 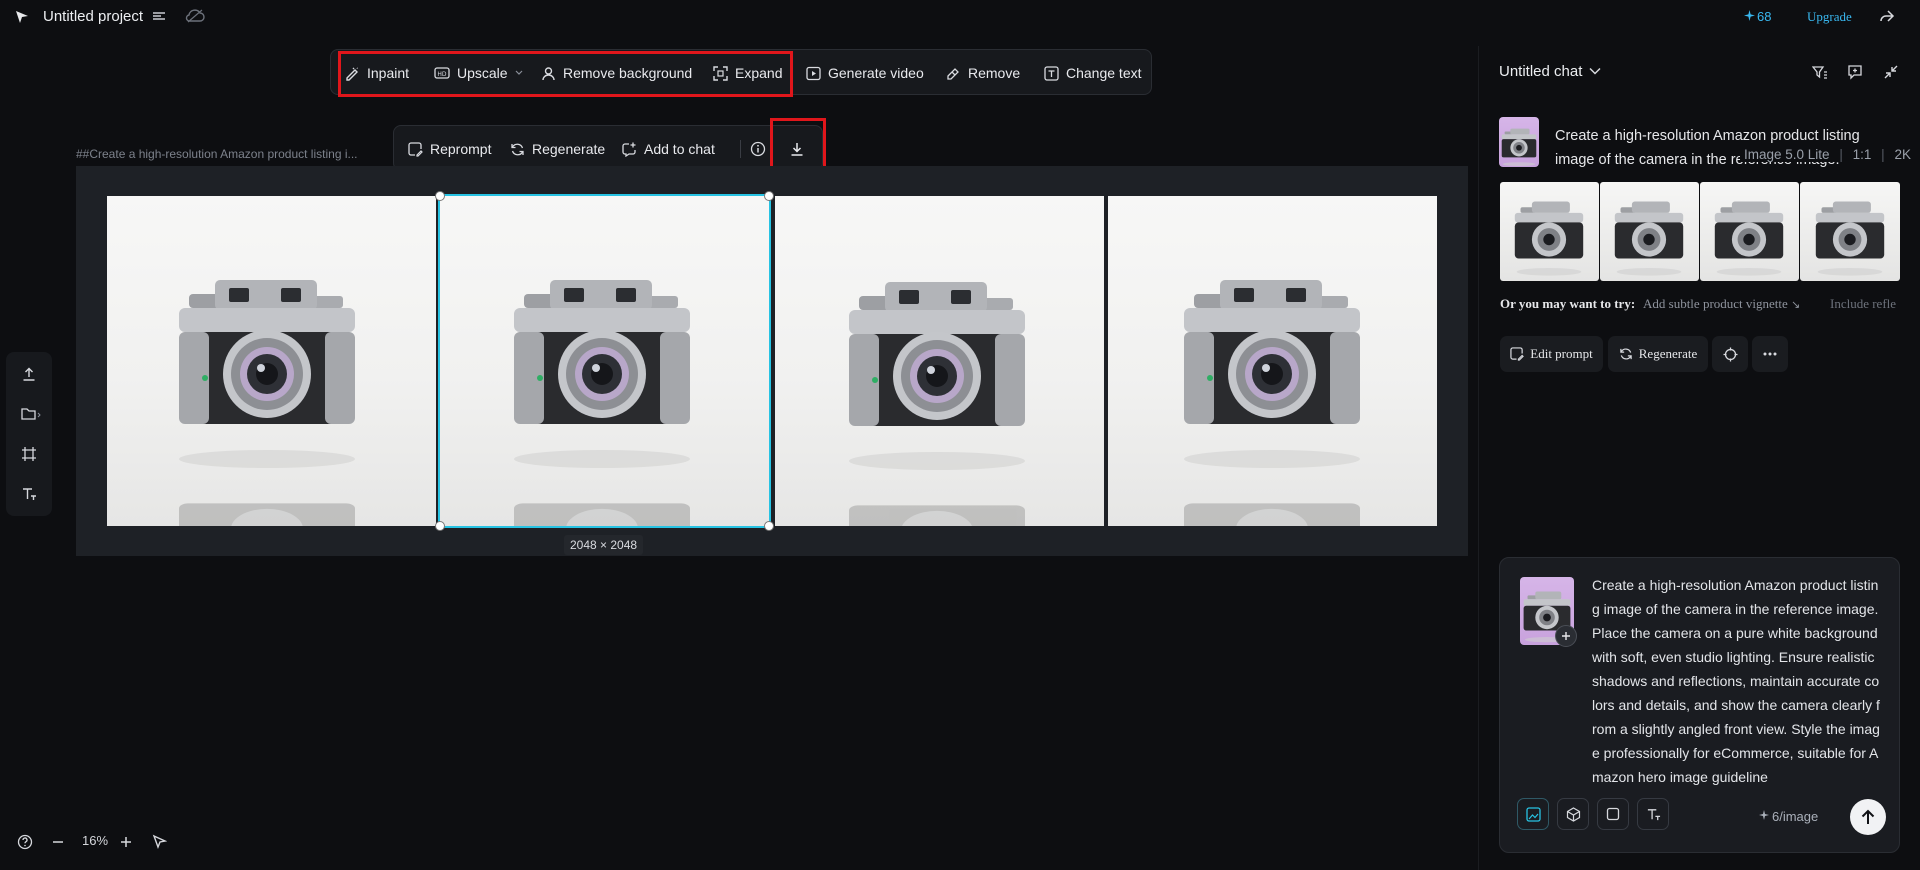 I want to click on remove-button: Remove, so click(x=983, y=73).